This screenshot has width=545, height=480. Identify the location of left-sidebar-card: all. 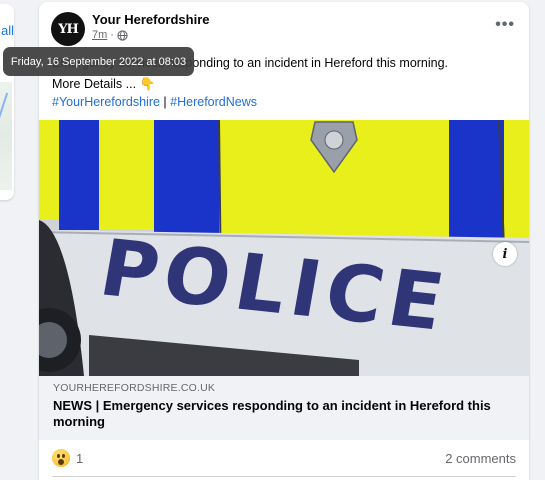
(7, 102).